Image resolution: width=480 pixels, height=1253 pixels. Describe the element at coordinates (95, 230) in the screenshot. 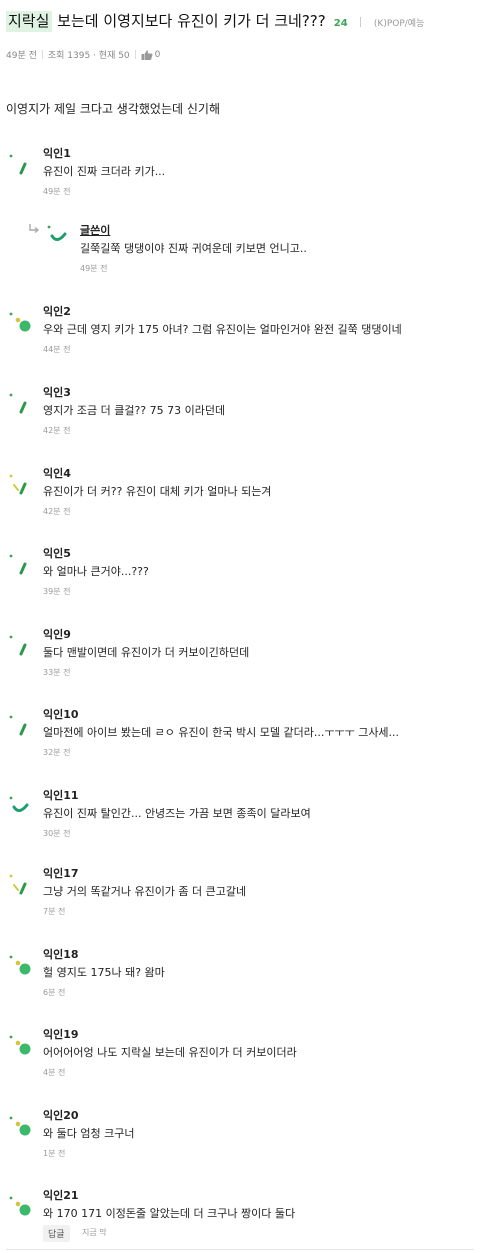

I see `reply-author: 글쓴이` at that location.